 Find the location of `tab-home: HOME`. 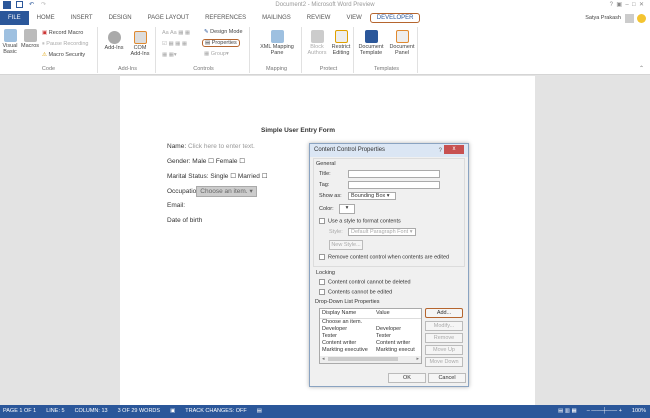

tab-home: HOME is located at coordinates (46, 18).